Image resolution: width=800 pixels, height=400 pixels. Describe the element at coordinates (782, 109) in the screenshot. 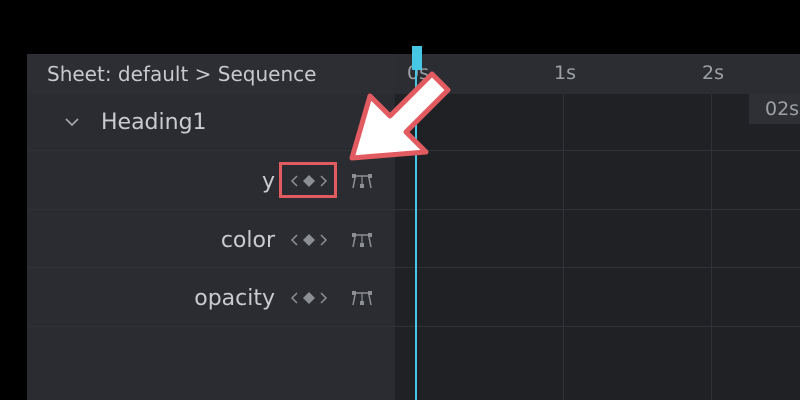

I see `current-time-text: 02s` at that location.